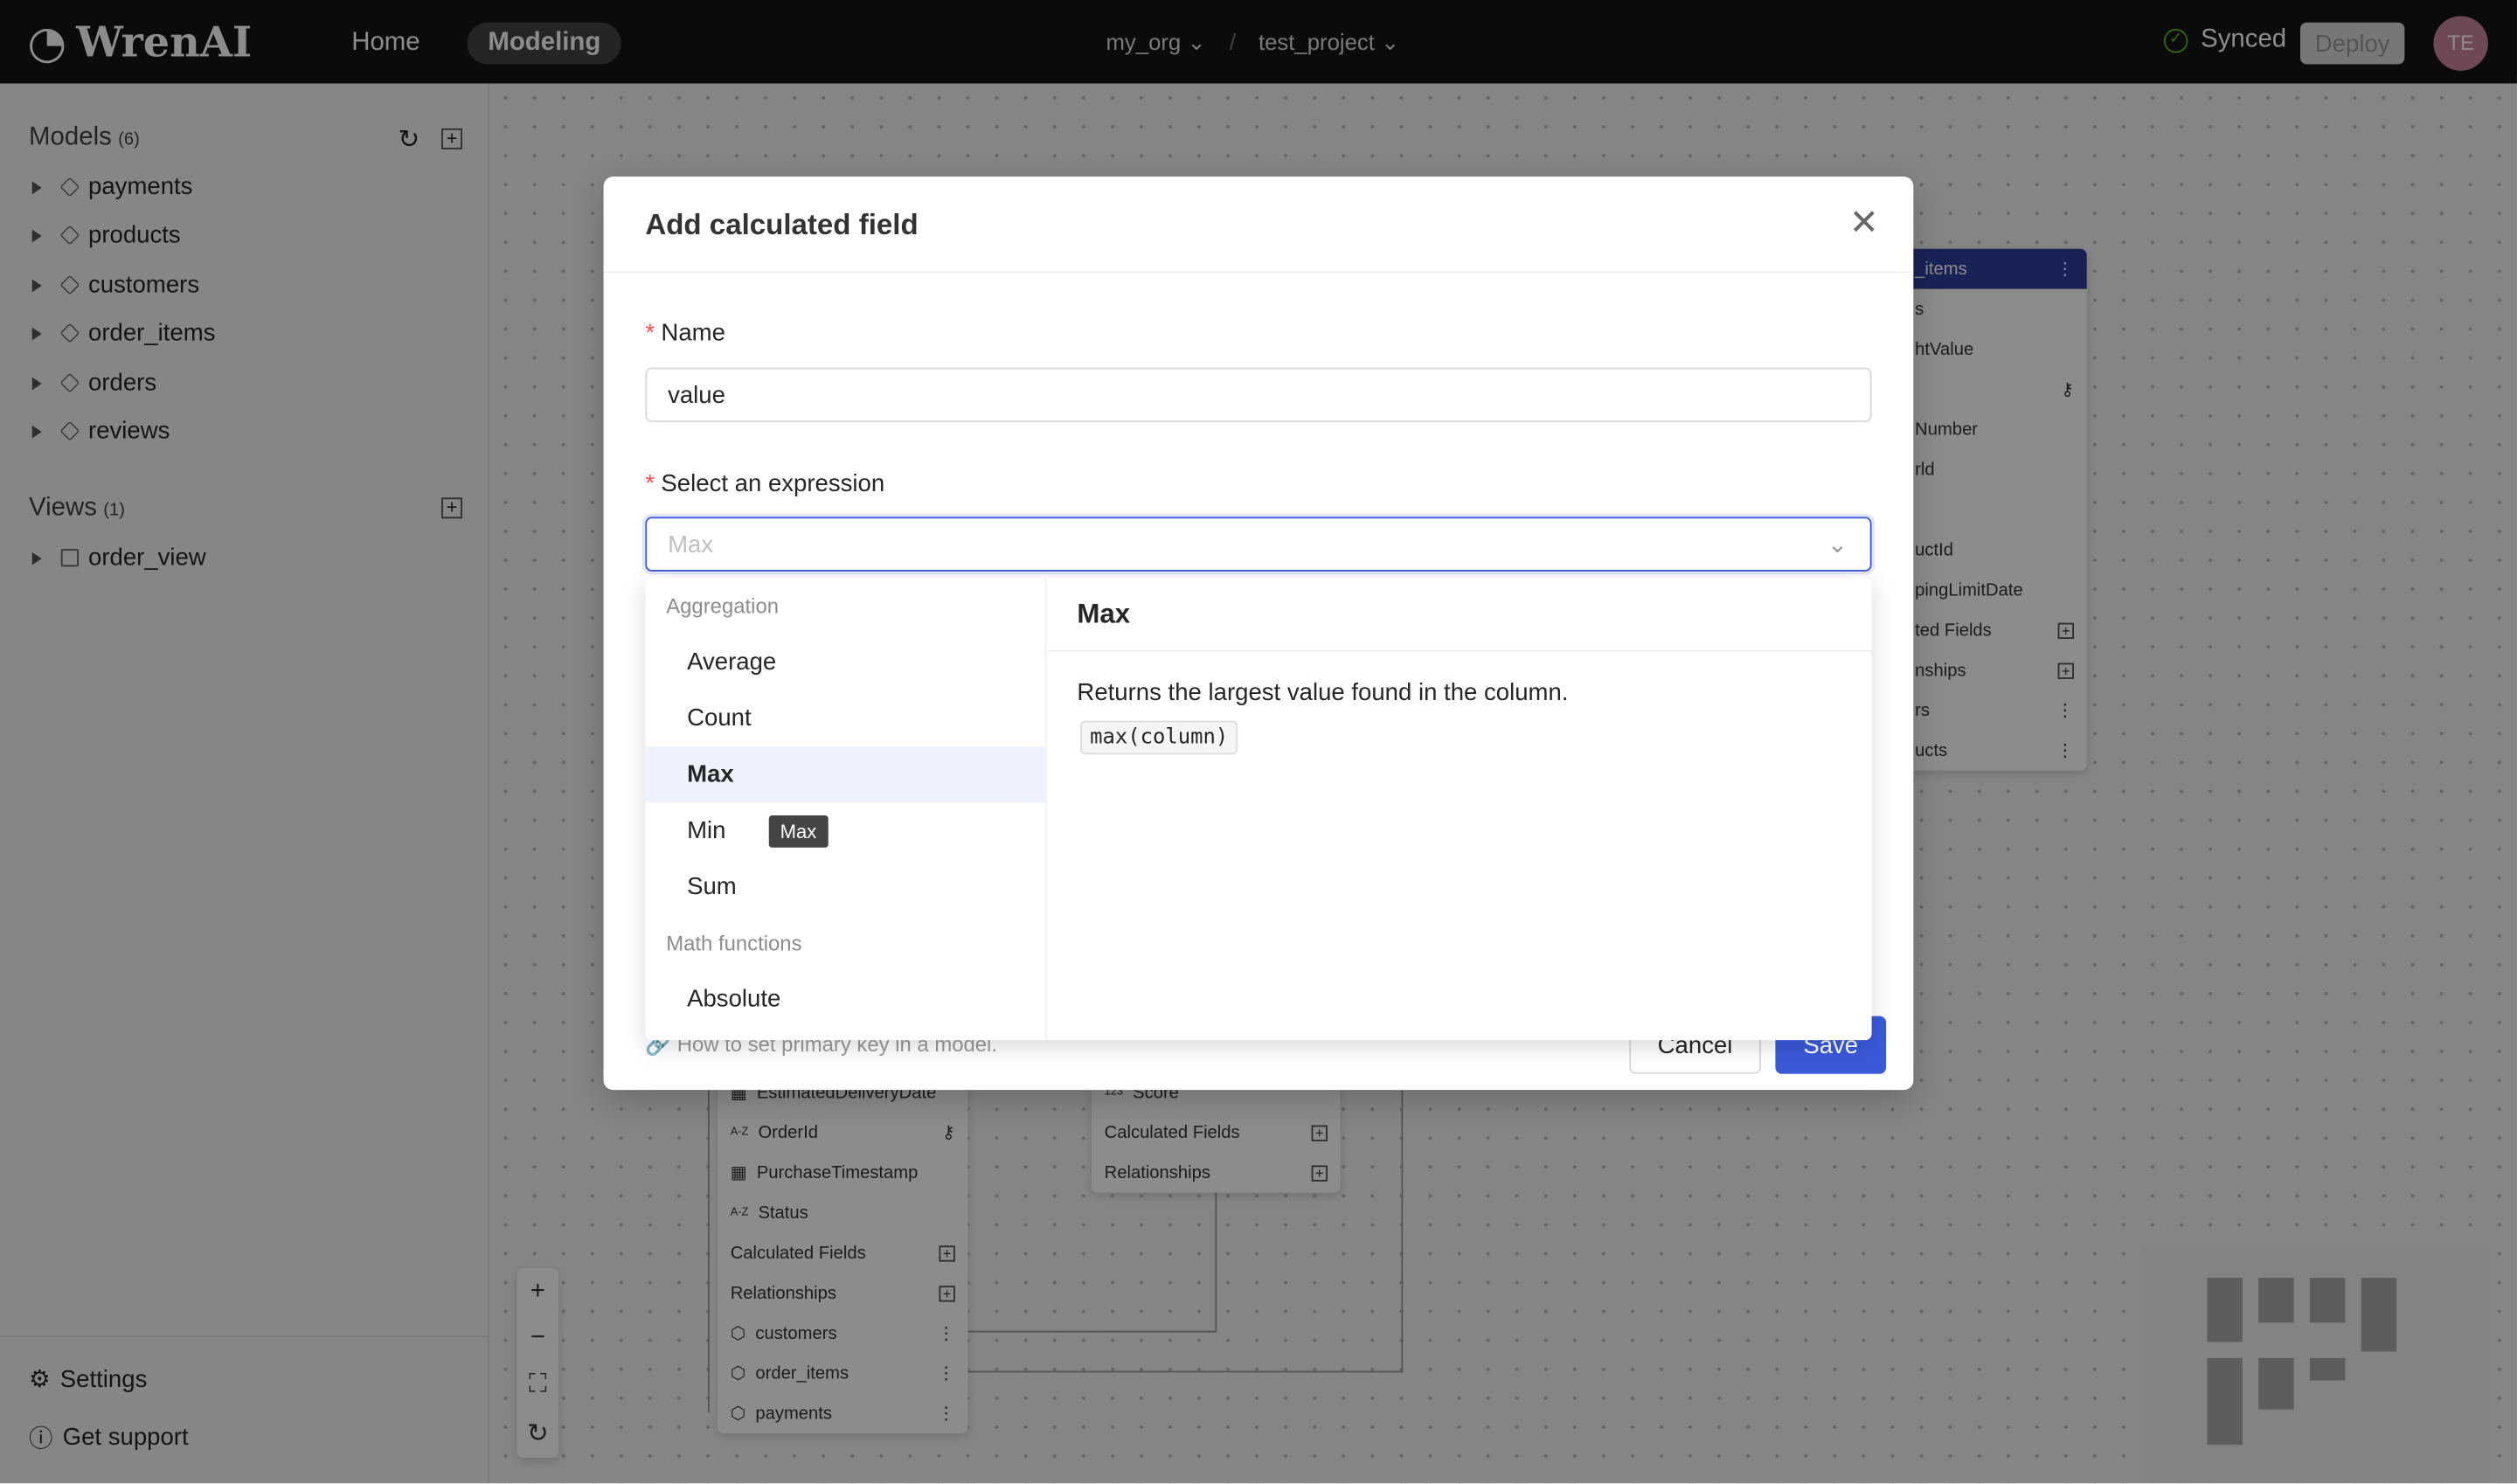 The height and width of the screenshot is (1484, 2517). Describe the element at coordinates (844, 662) in the screenshot. I see `option-average: Average` at that location.